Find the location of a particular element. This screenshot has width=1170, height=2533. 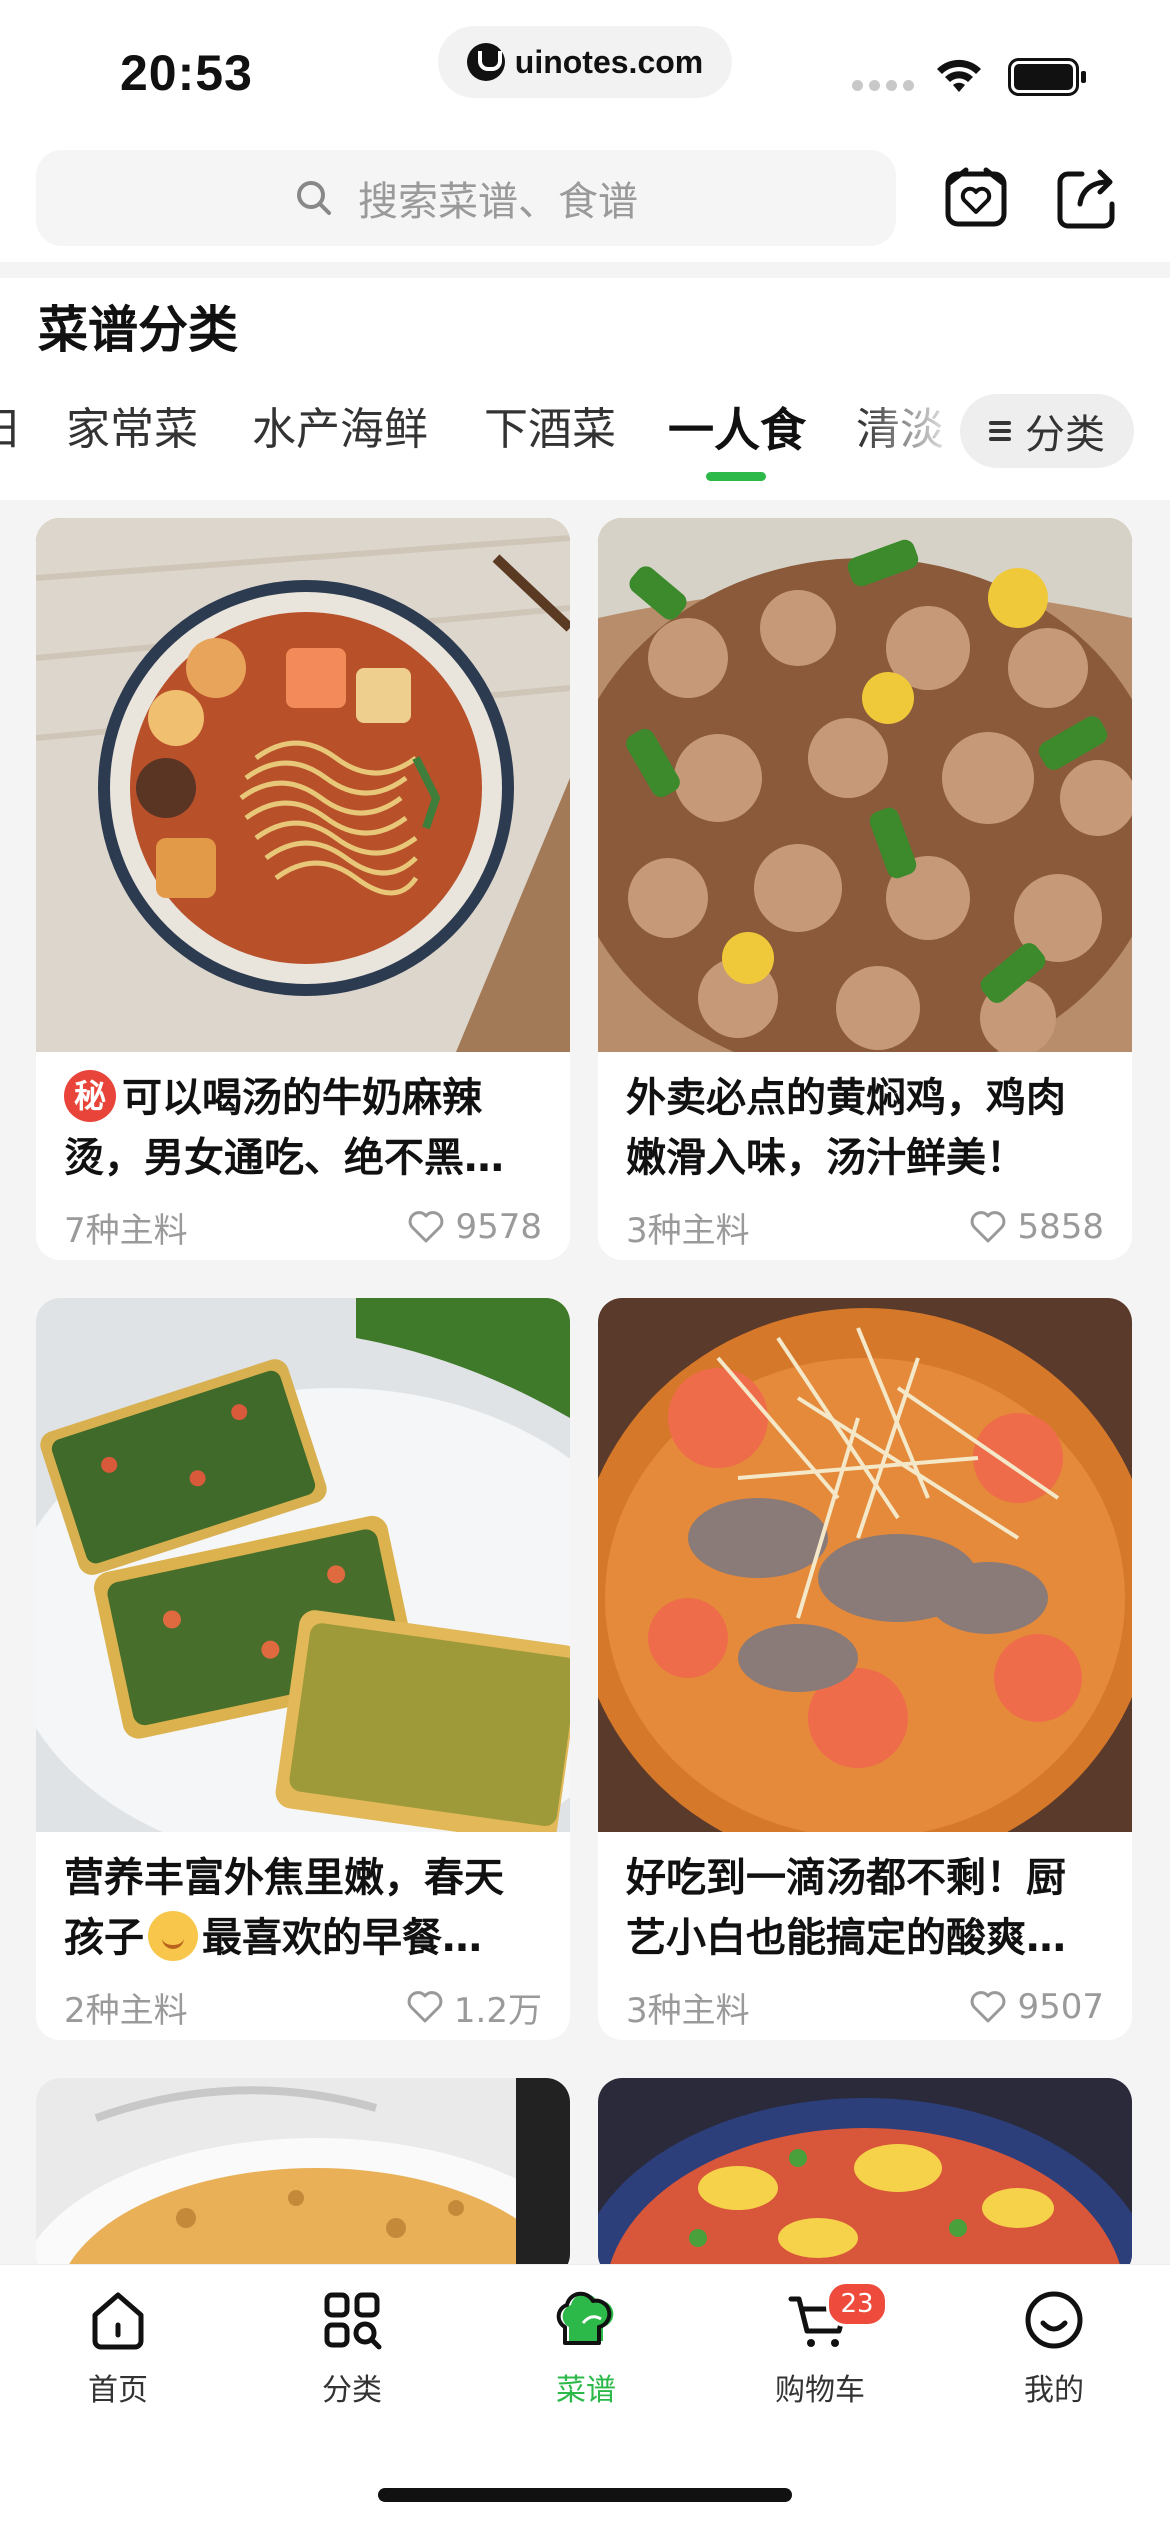

tab-label: 我的 is located at coordinates (1054, 2390).